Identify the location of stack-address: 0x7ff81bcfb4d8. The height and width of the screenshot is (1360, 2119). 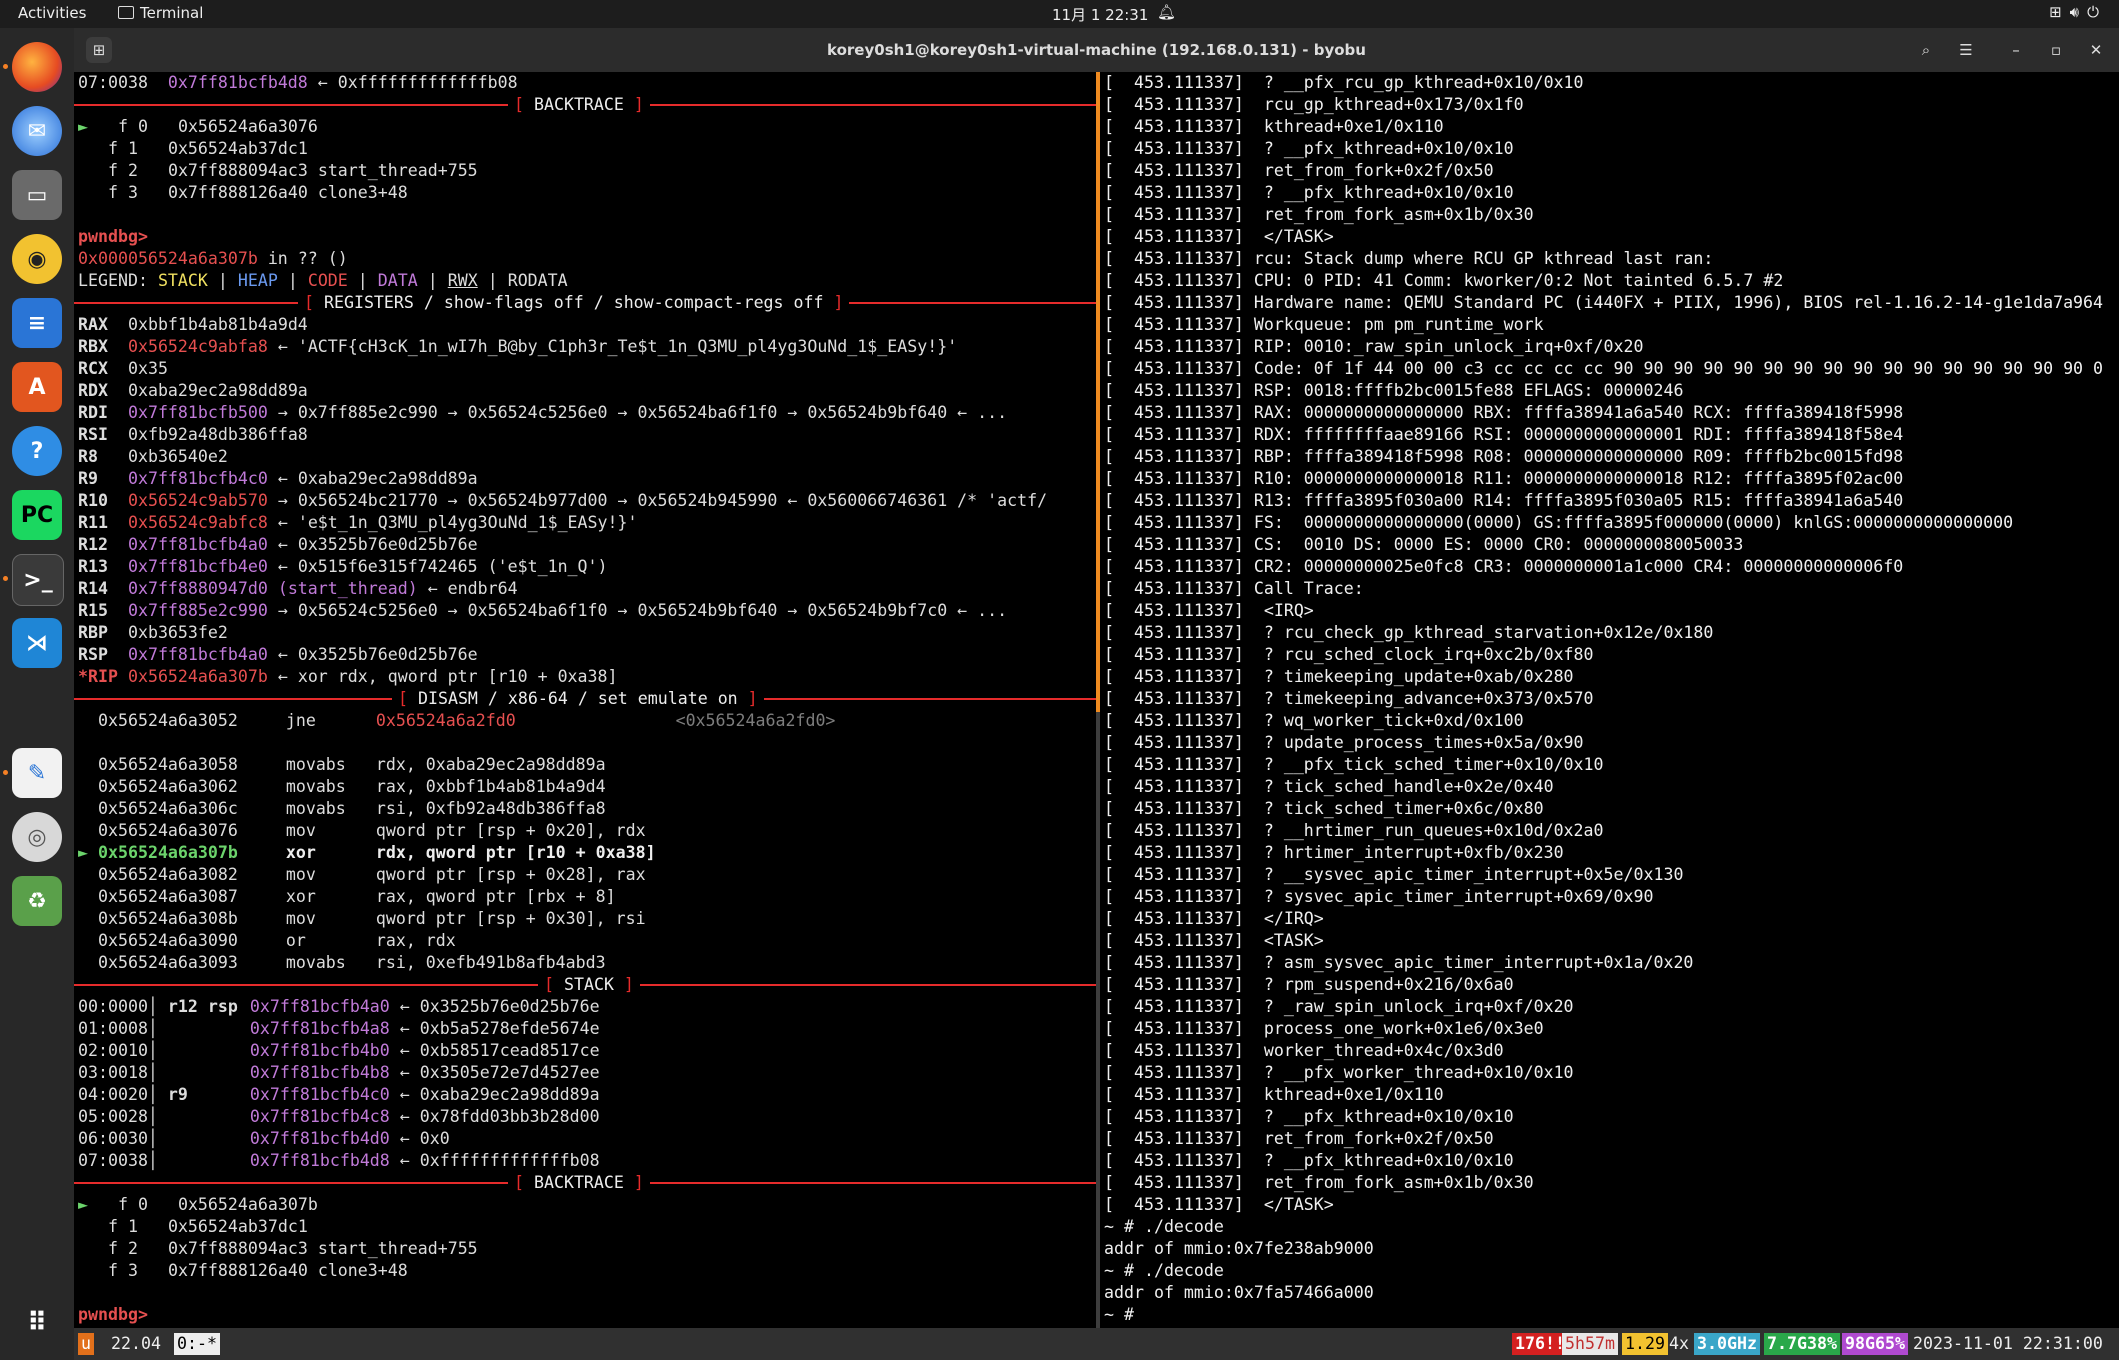
(319, 1160).